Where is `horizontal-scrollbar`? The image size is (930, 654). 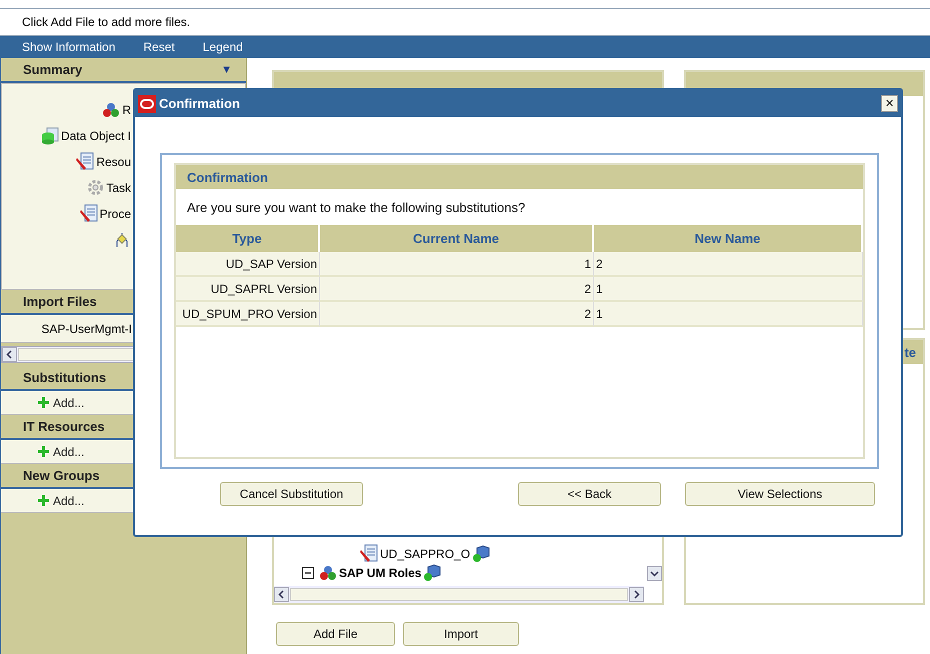 horizontal-scrollbar is located at coordinates (459, 594).